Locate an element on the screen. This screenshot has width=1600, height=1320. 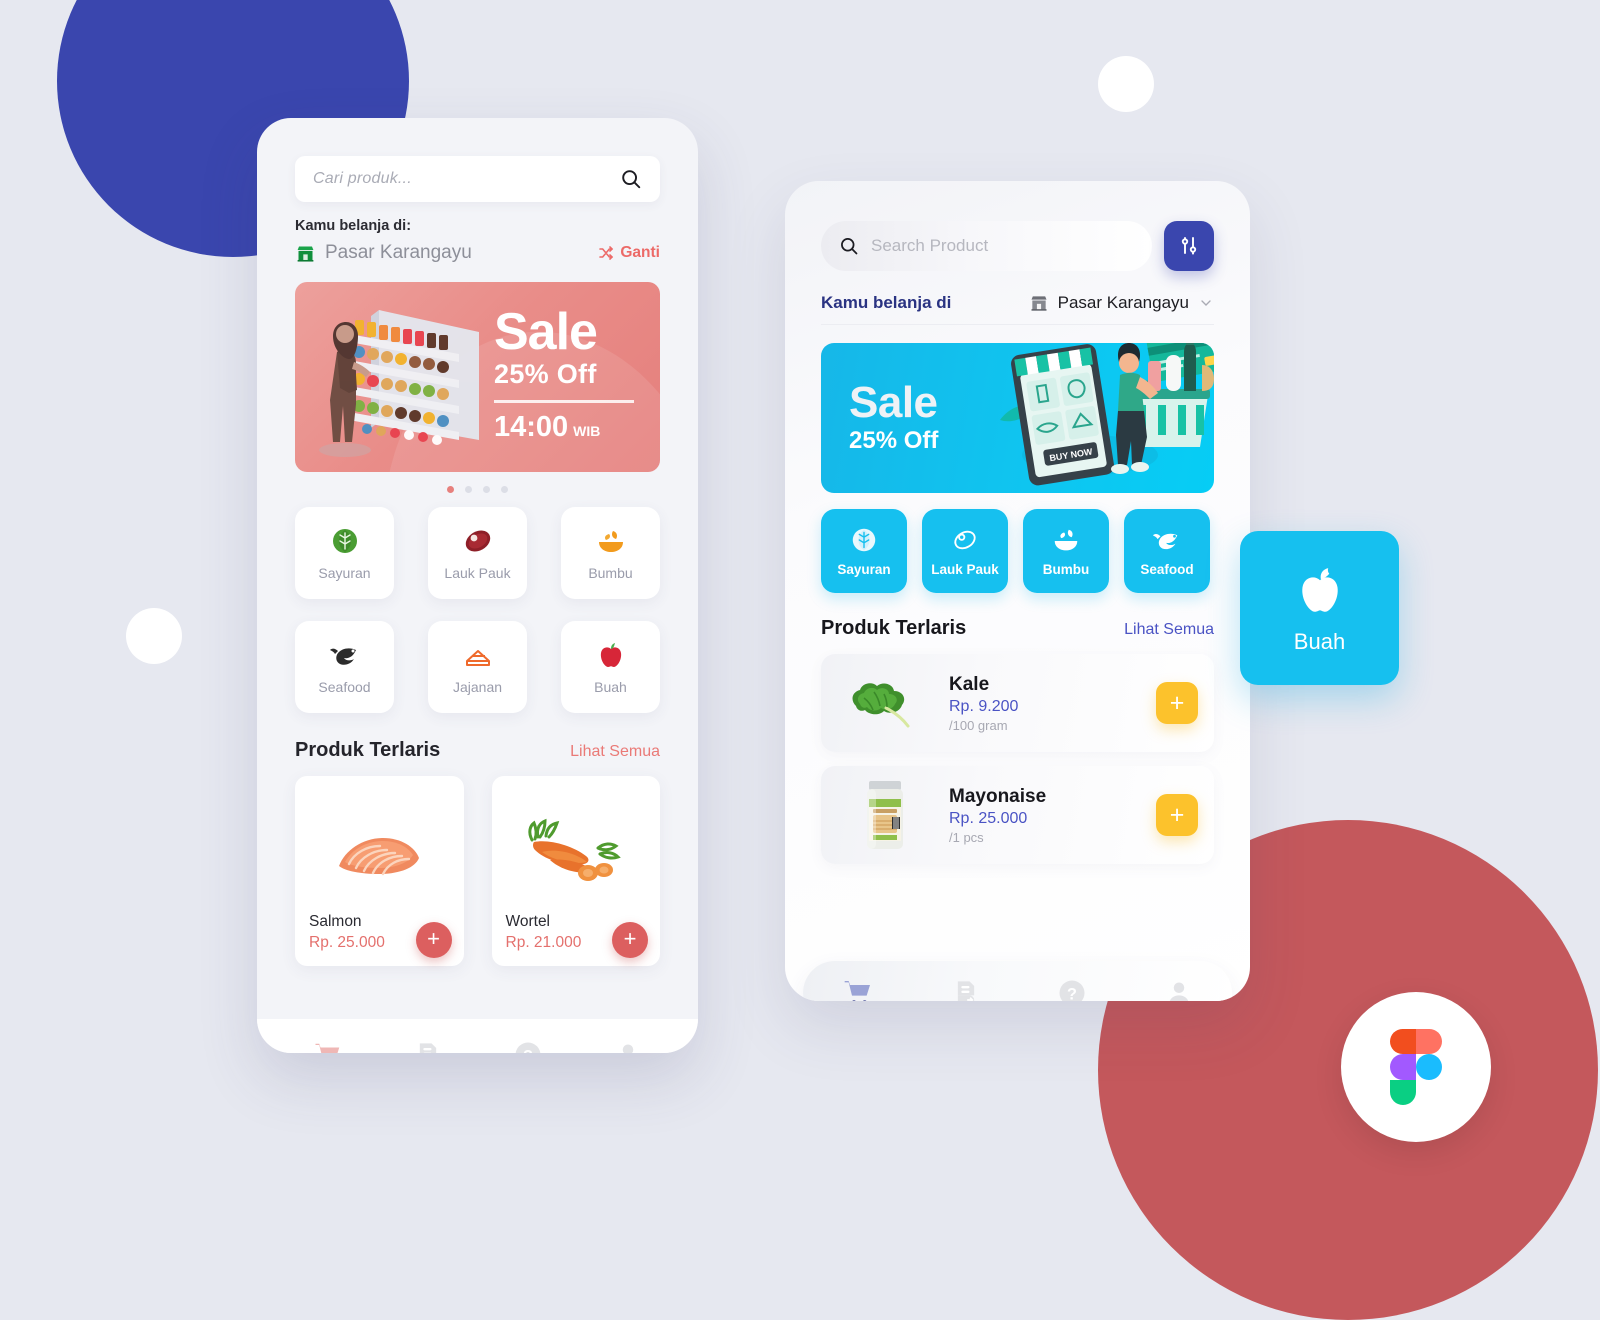
product-card-wortel: Wortel Rp. 21.000 + is located at coordinates (576, 871).